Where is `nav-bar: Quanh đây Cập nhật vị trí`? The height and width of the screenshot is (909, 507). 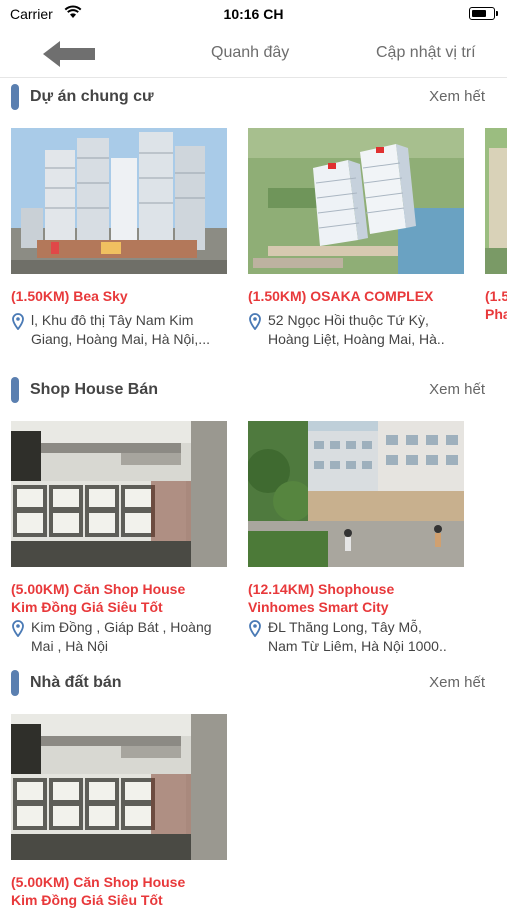 nav-bar: Quanh đây Cập nhật vị trí is located at coordinates (253, 53).